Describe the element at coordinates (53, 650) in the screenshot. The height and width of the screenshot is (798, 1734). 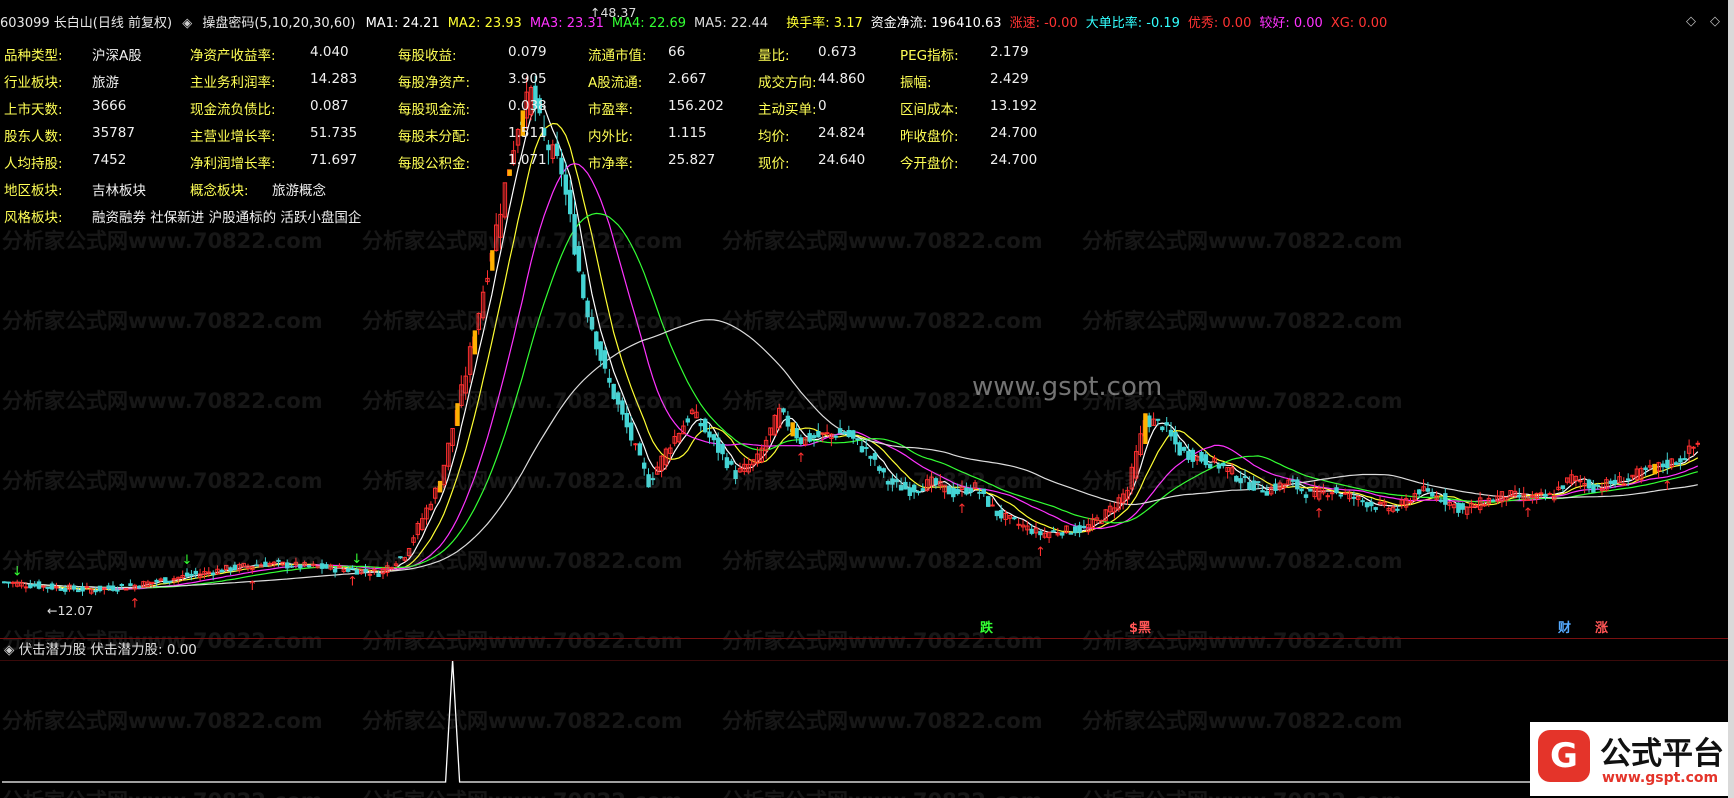
I see `lower-indicator-name: 伏击潜力股` at that location.